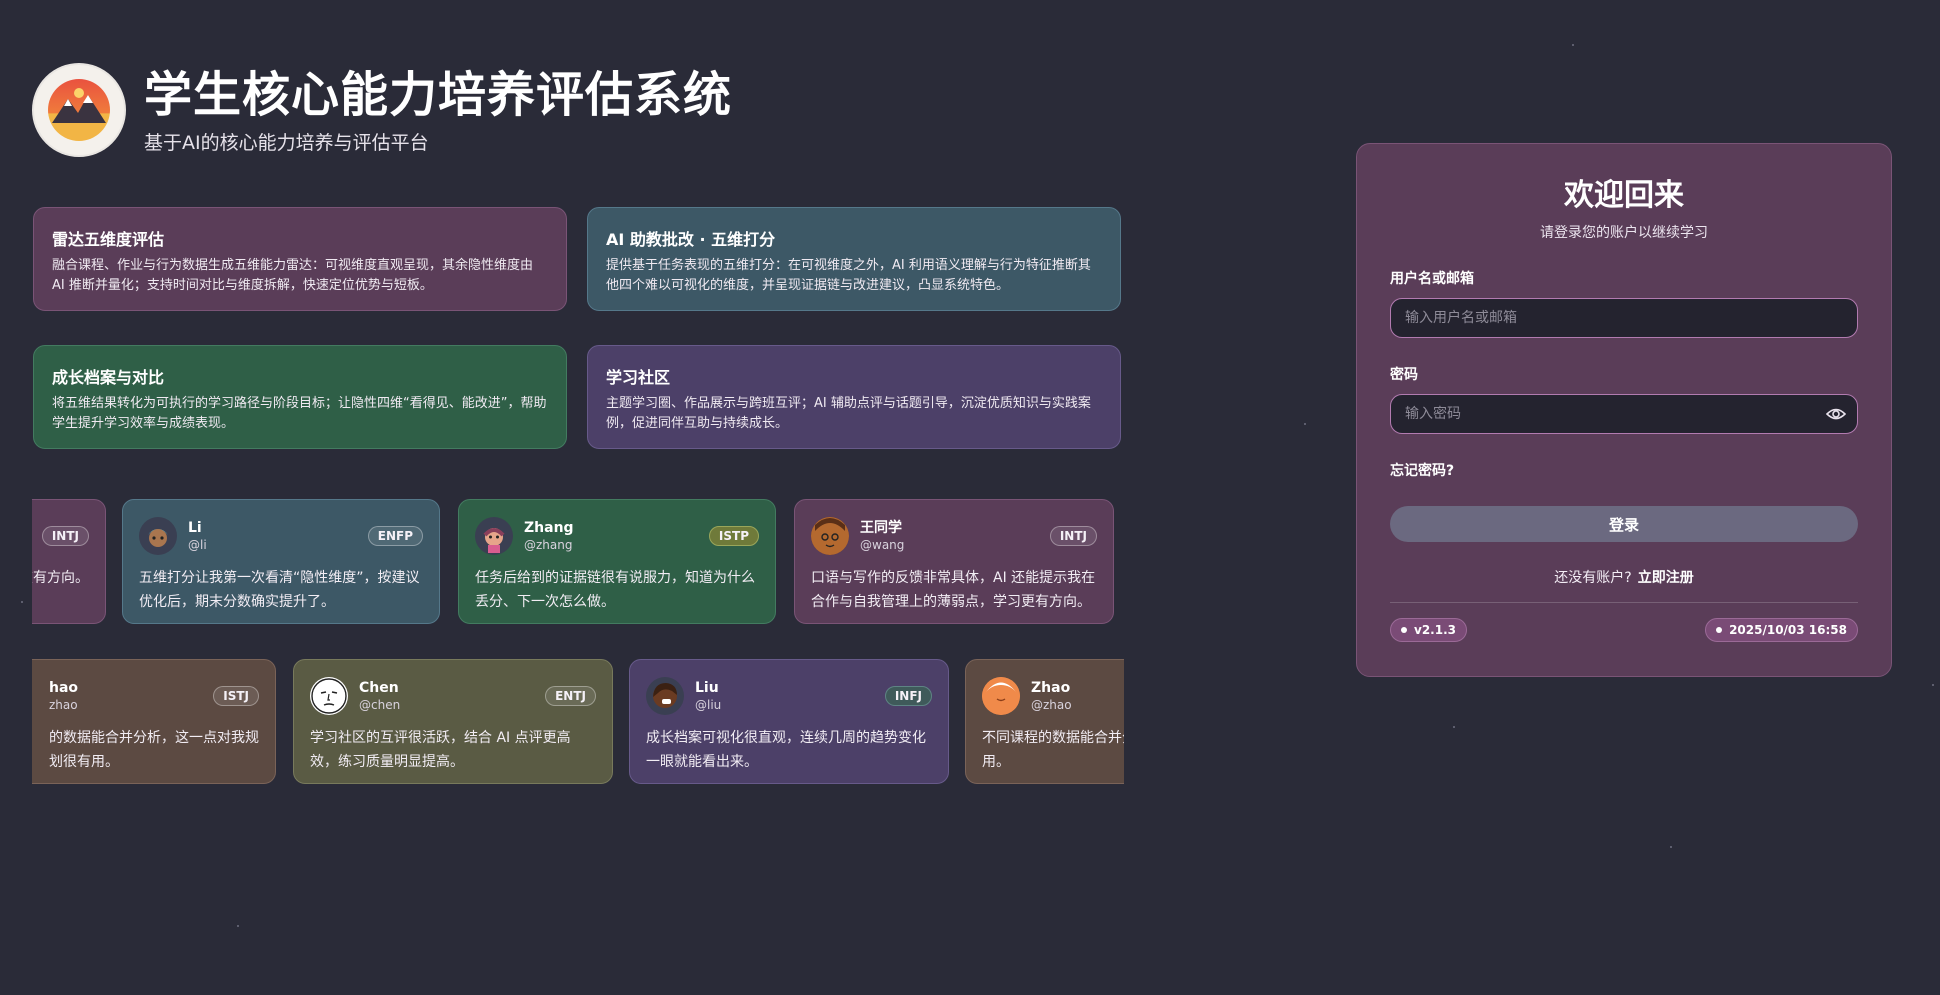 This screenshot has width=1940, height=995. What do you see at coordinates (549, 528) in the screenshot?
I see `reviewer-name: Zhang` at bounding box center [549, 528].